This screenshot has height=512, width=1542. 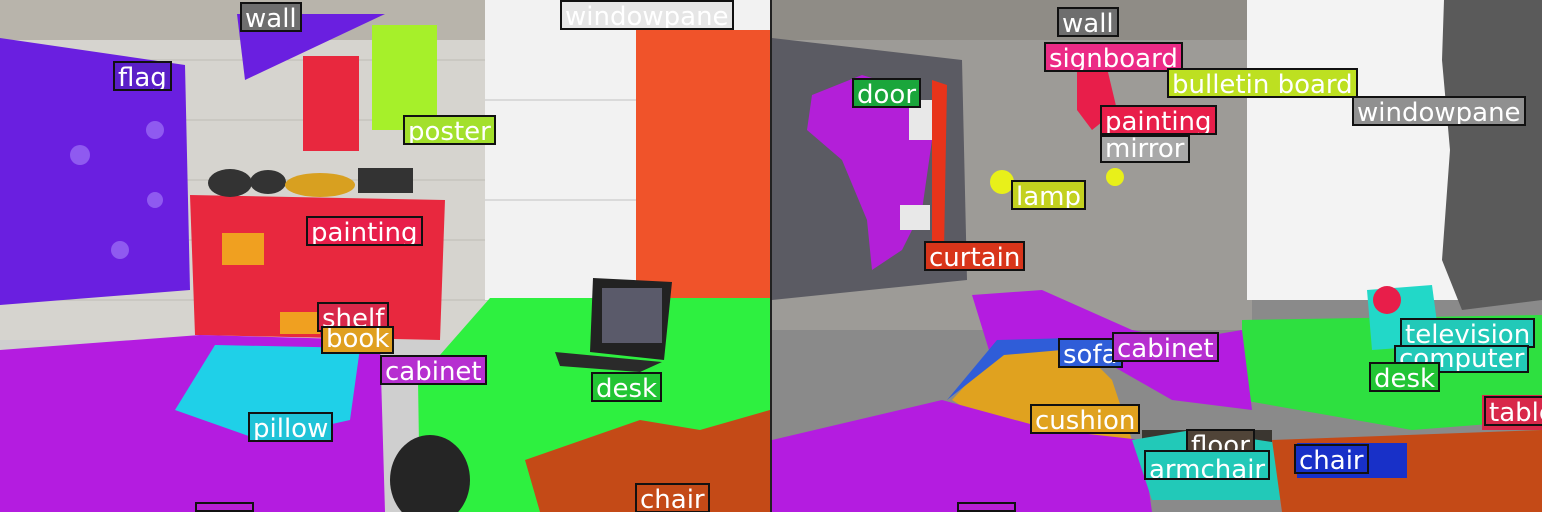 I want to click on label-door: door, so click(x=887, y=93).